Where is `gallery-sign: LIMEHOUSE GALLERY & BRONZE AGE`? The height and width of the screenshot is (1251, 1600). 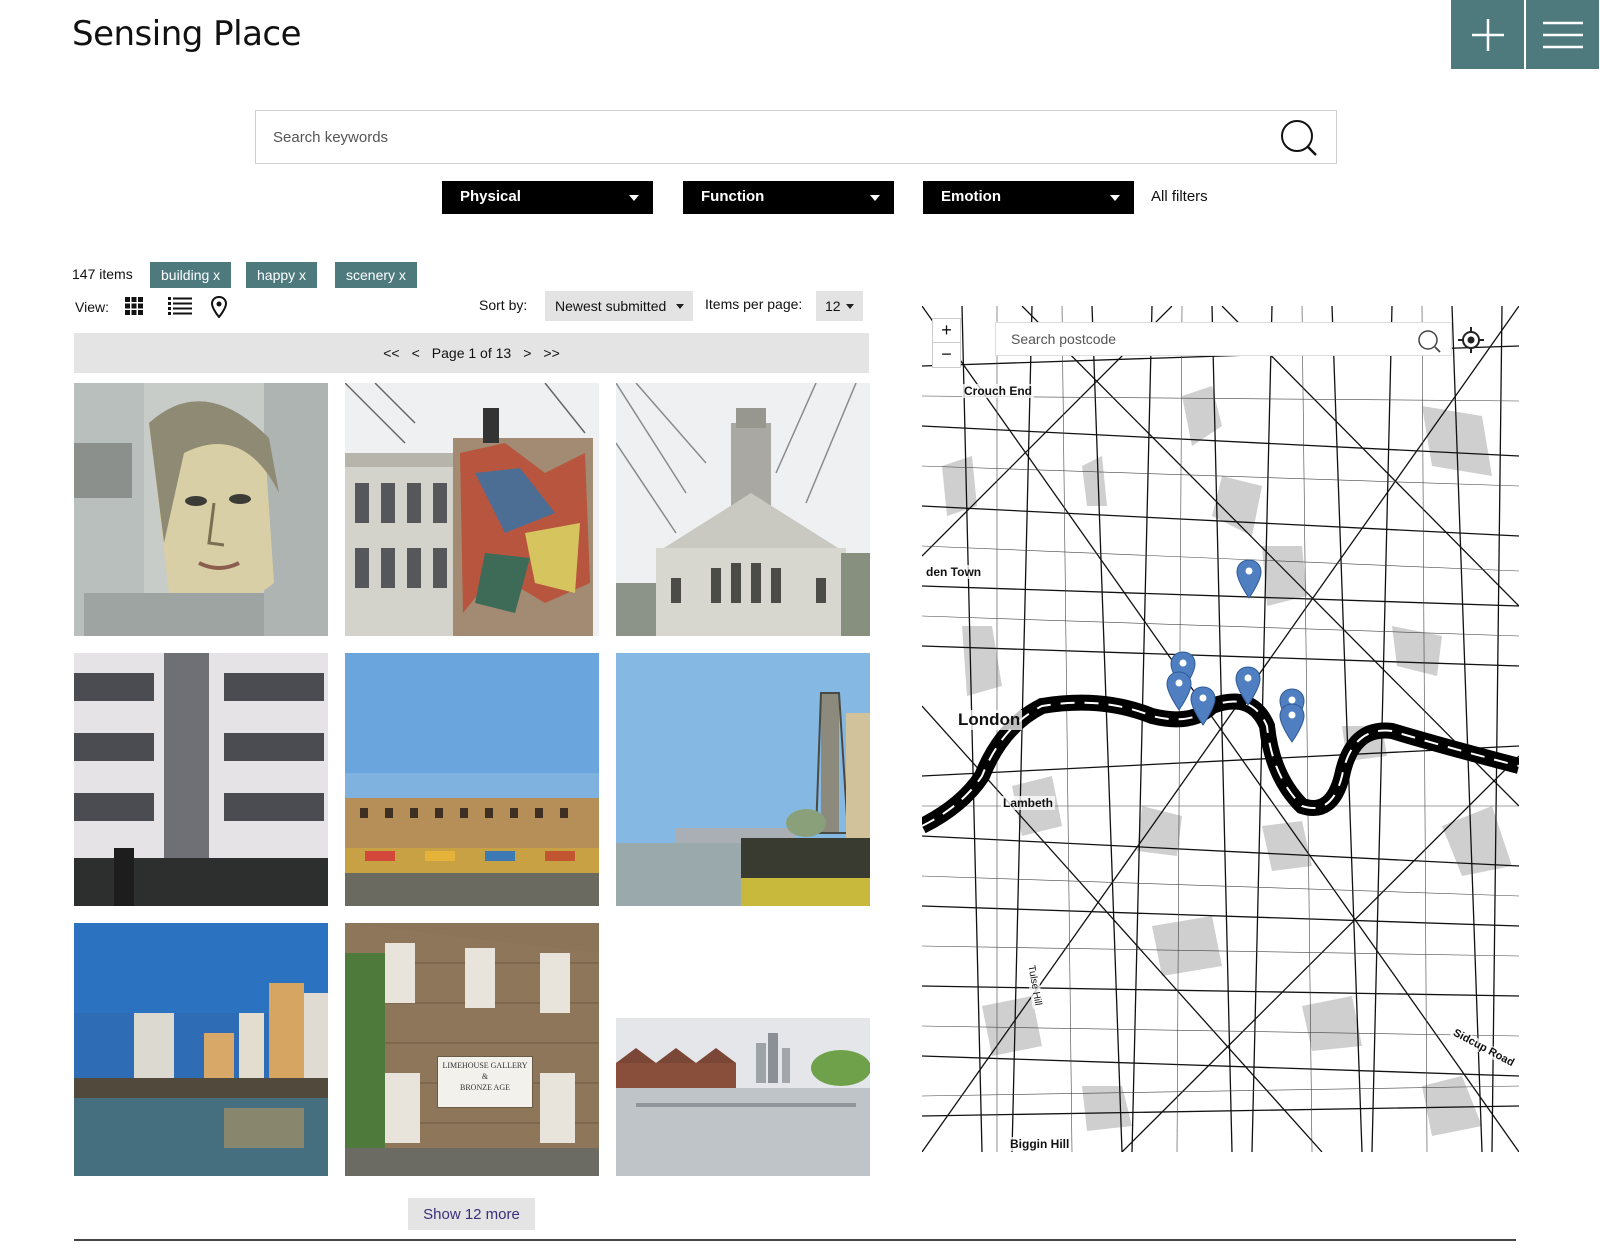 gallery-sign: LIMEHOUSE GALLERY & BRONZE AGE is located at coordinates (485, 1082).